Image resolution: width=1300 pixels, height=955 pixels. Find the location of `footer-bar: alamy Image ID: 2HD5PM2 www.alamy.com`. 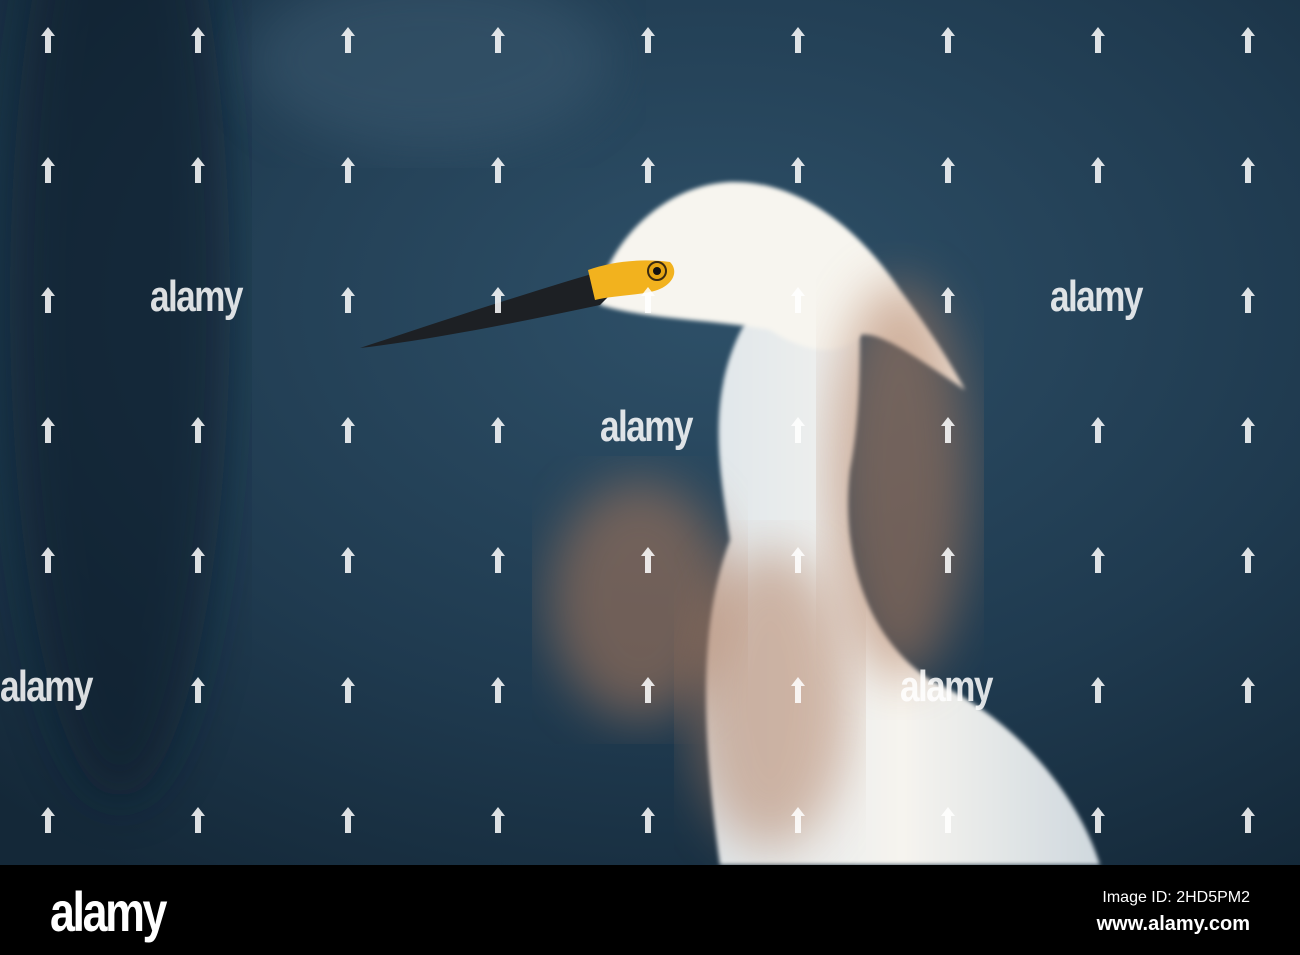

footer-bar: alamy Image ID: 2HD5PM2 www.alamy.com is located at coordinates (650, 910).